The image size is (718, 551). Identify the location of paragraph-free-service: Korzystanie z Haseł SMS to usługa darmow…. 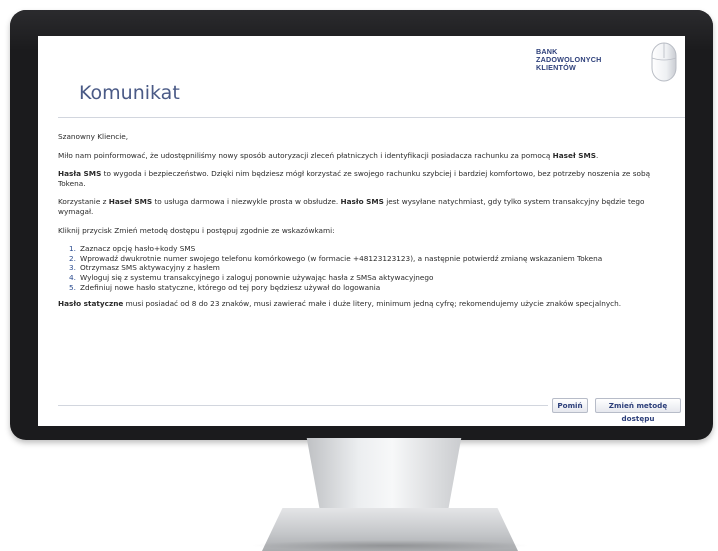
(367, 206).